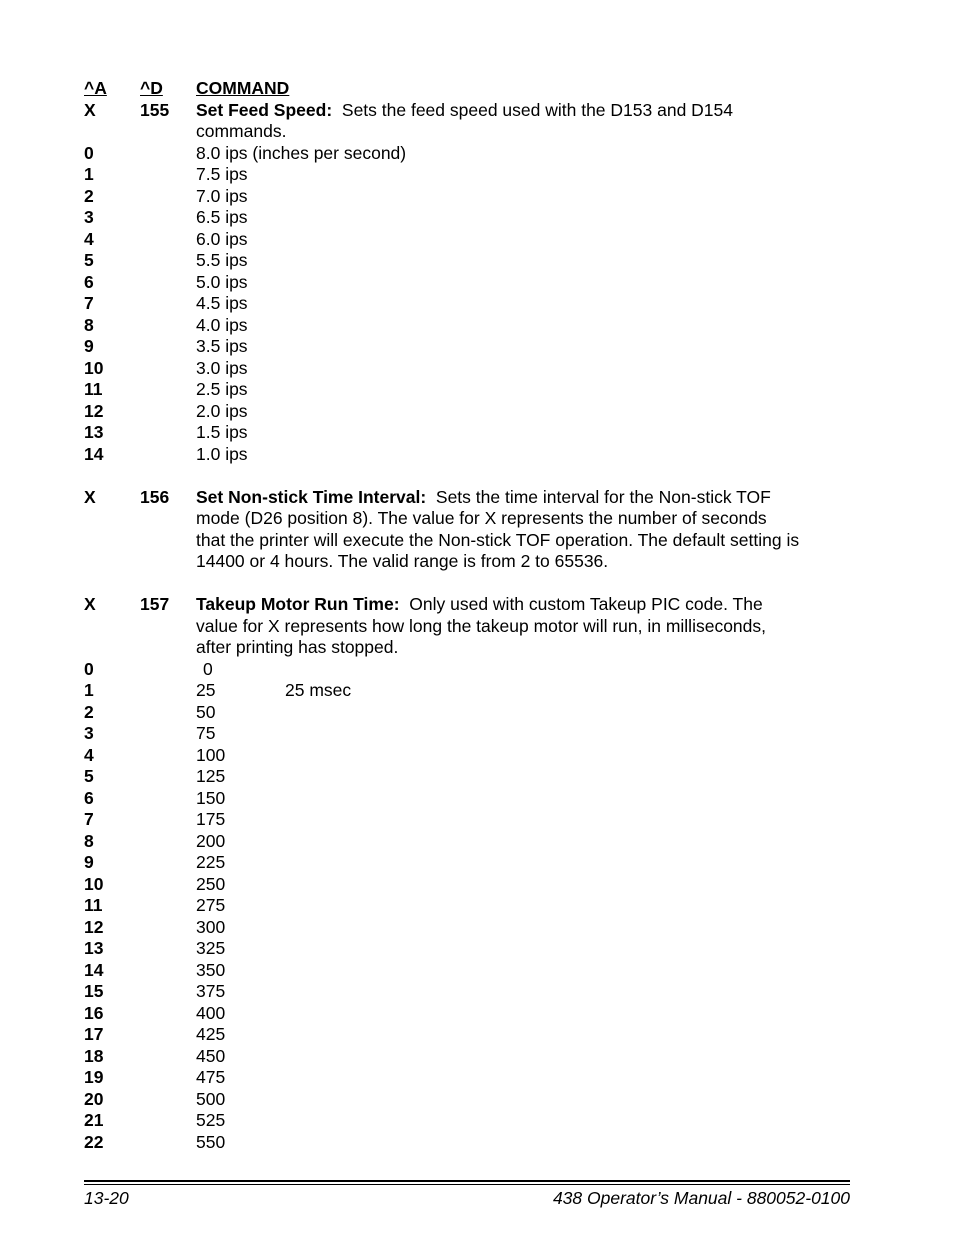 The width and height of the screenshot is (954, 1235). I want to click on value-a: 17, so click(94, 1034).